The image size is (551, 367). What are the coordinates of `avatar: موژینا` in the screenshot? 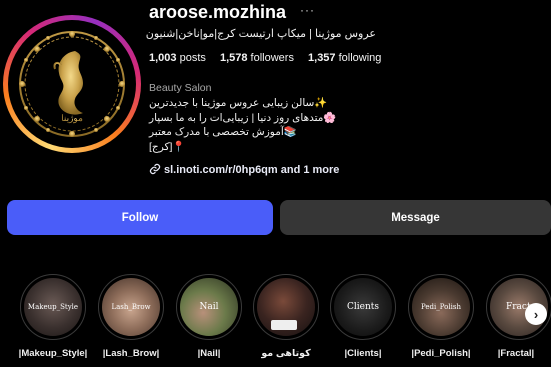 It's located at (72, 84).